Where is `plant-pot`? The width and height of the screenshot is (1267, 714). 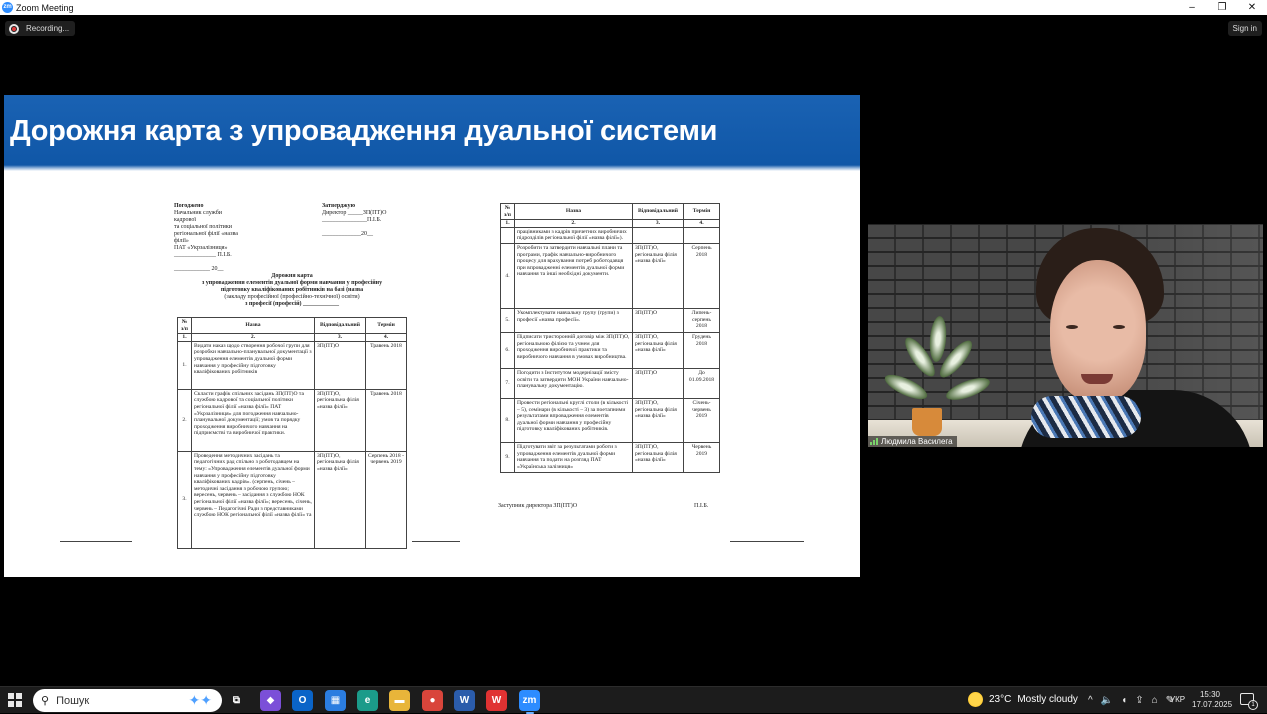 plant-pot is located at coordinates (927, 422).